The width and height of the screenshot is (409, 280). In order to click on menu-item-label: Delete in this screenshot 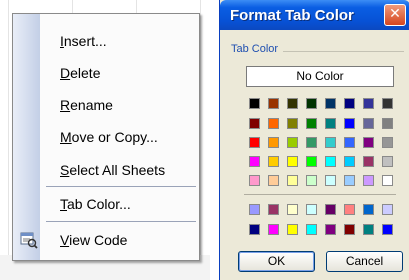, I will do `click(80, 73)`.